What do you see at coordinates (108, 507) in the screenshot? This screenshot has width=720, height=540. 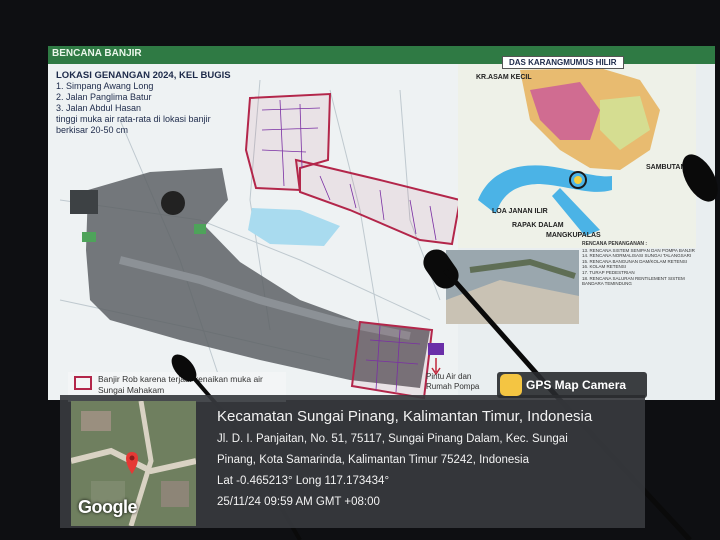 I see `google-logo: Google` at bounding box center [108, 507].